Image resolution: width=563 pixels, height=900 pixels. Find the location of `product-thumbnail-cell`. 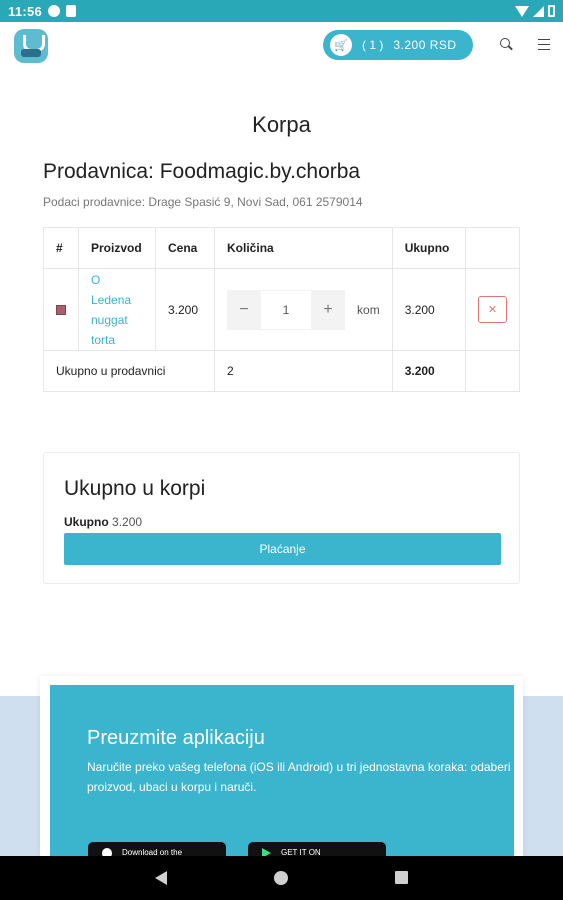

product-thumbnail-cell is located at coordinates (61, 309).